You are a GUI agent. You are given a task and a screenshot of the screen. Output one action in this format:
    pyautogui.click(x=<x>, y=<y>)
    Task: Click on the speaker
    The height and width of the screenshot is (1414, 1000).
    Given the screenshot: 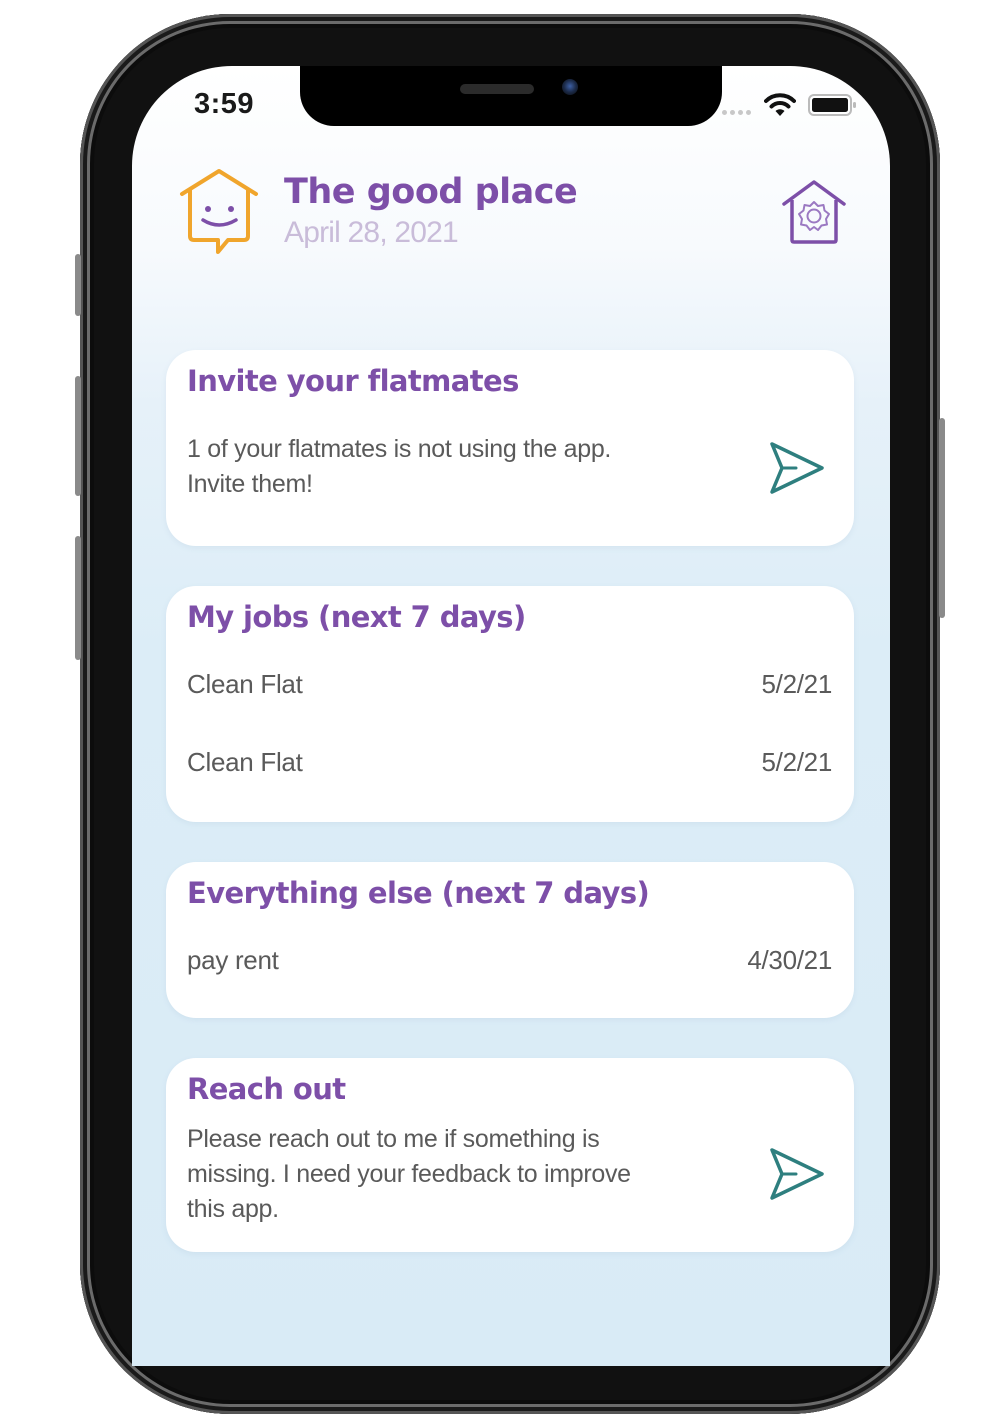 What is the action you would take?
    pyautogui.click(x=497, y=89)
    